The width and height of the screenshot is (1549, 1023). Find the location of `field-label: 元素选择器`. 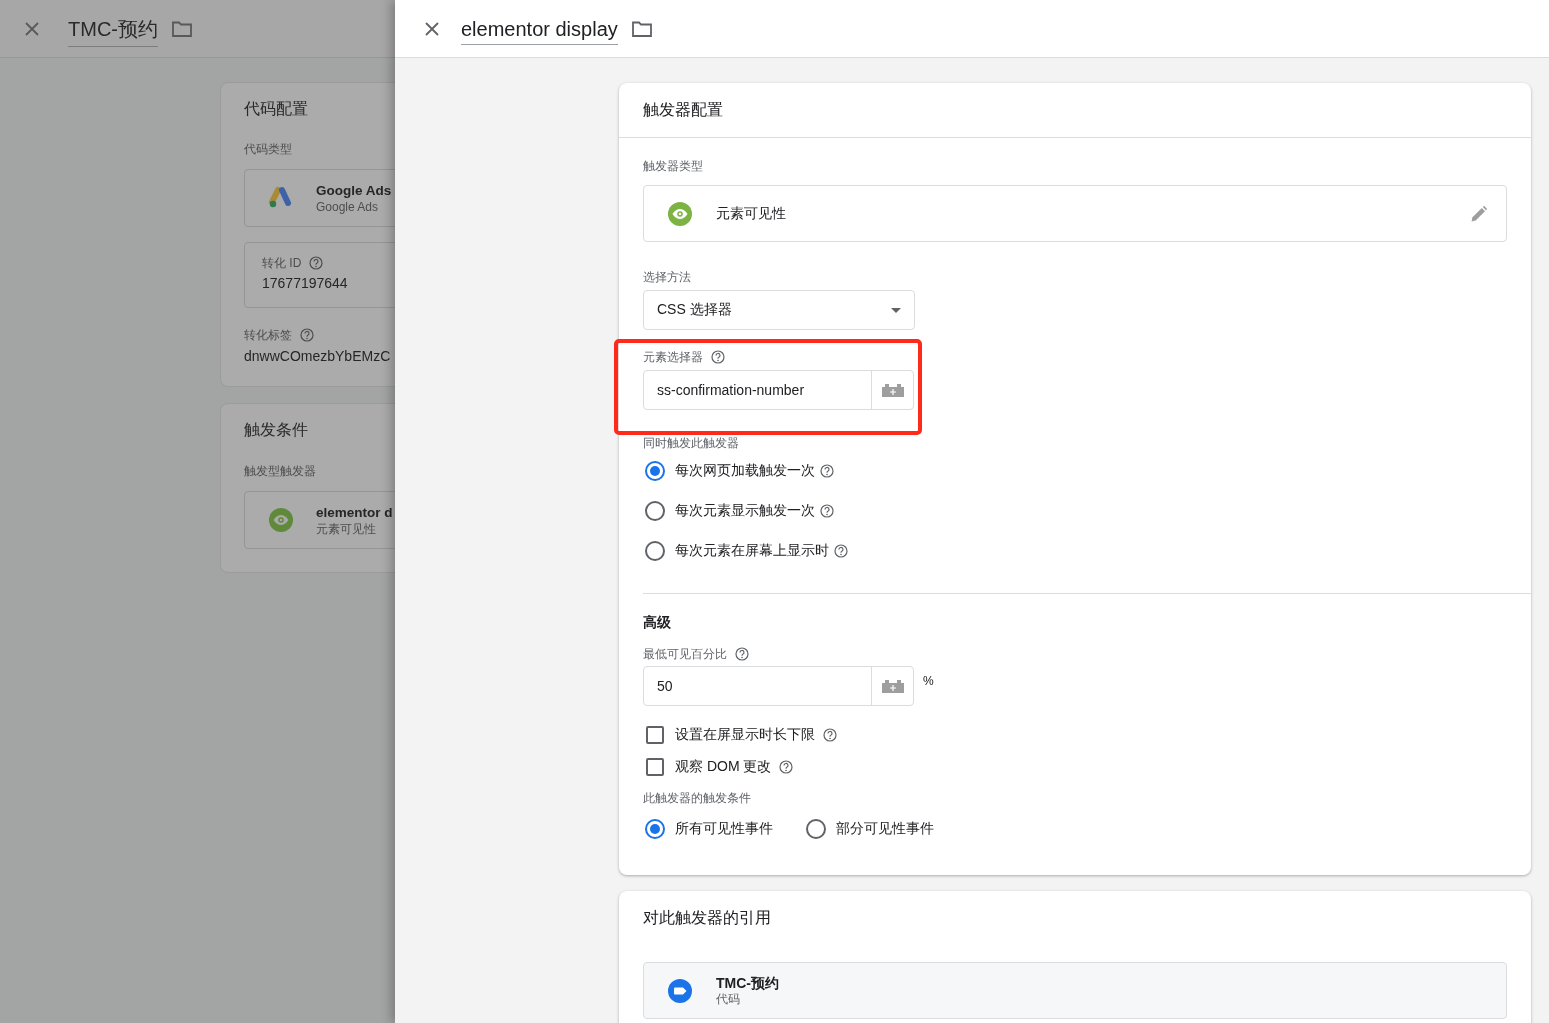

field-label: 元素选择器 is located at coordinates (673, 357).